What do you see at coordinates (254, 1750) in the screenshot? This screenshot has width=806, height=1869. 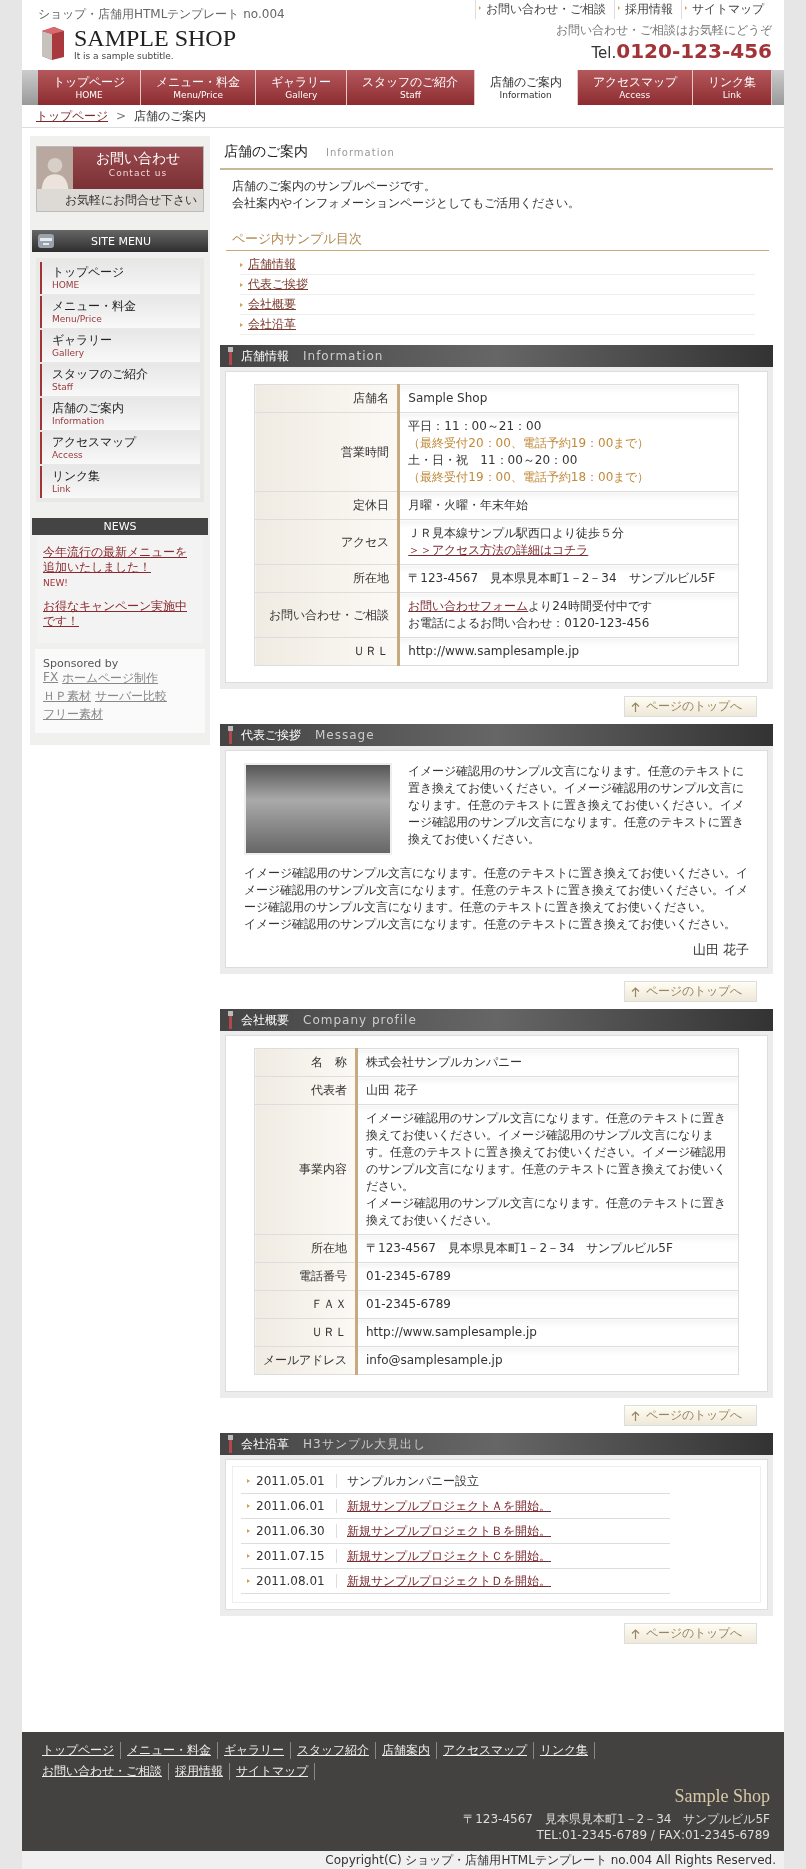 I see `footer-link: ギャラリー` at bounding box center [254, 1750].